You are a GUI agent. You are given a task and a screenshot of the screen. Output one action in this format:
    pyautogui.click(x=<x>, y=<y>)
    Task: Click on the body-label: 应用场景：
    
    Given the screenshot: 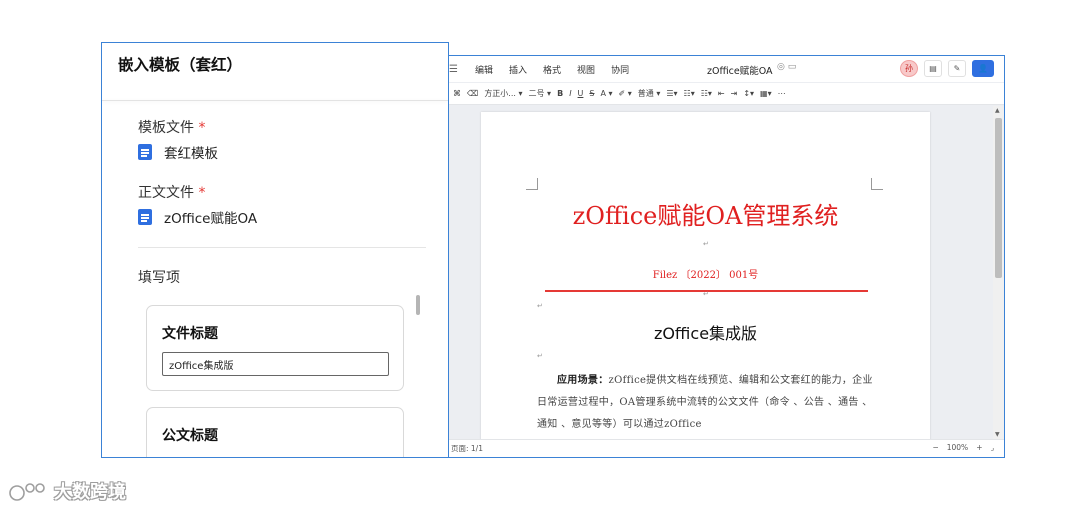 What is the action you would take?
    pyautogui.click(x=583, y=380)
    